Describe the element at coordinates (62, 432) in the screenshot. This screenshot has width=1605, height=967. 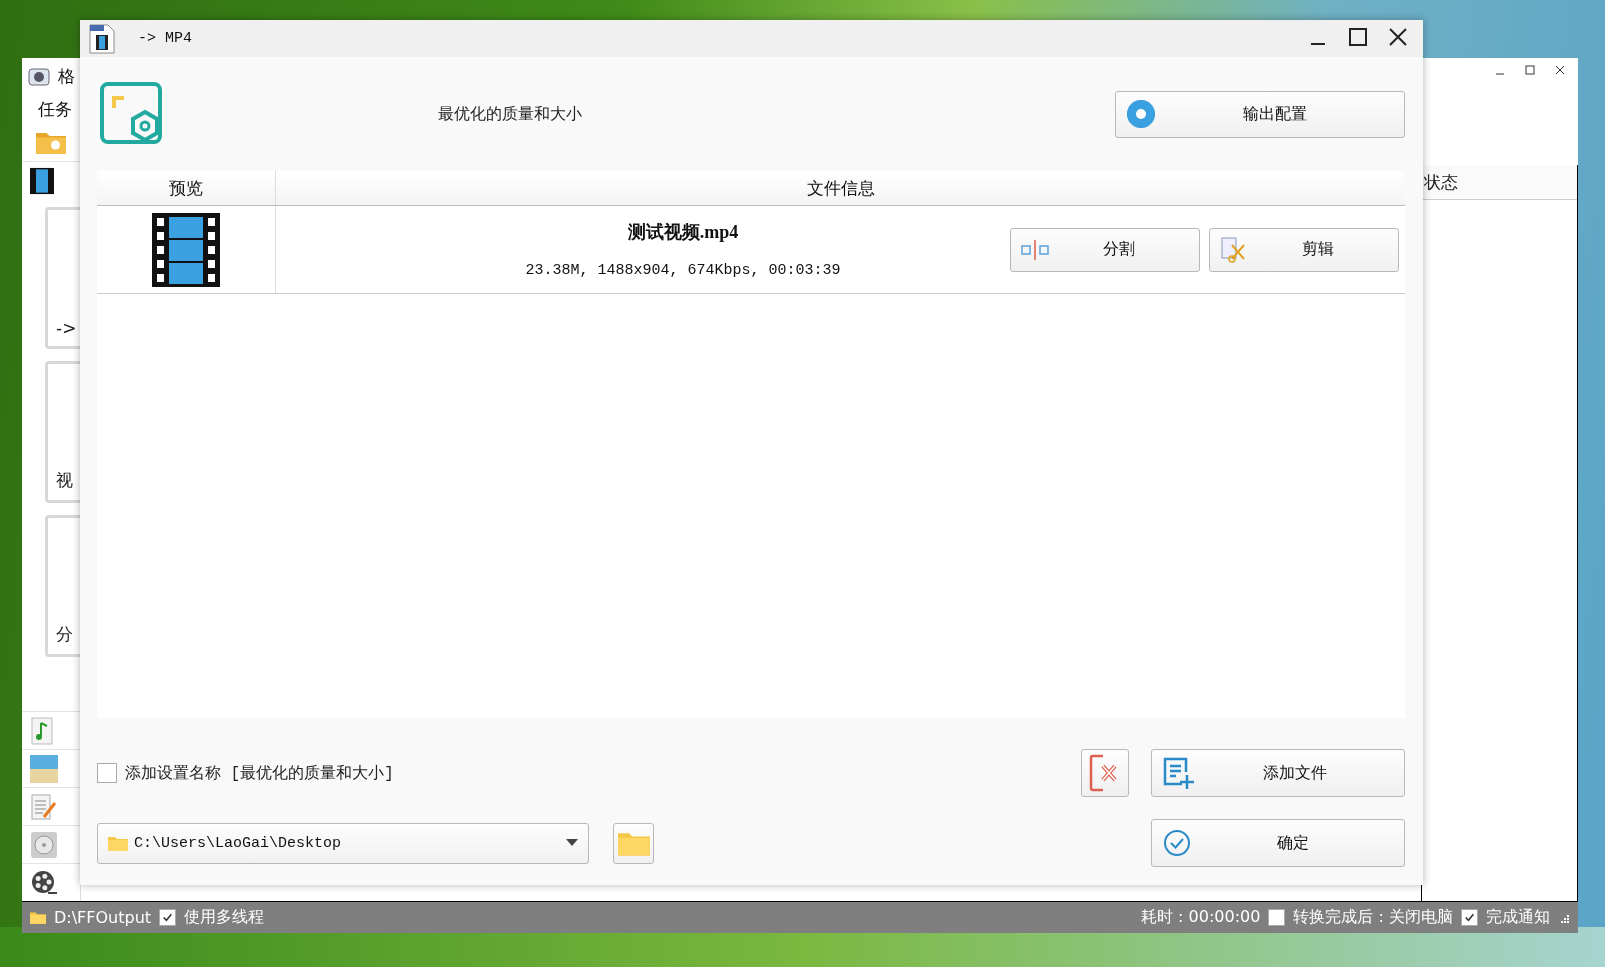
I see `task-card: 视` at that location.